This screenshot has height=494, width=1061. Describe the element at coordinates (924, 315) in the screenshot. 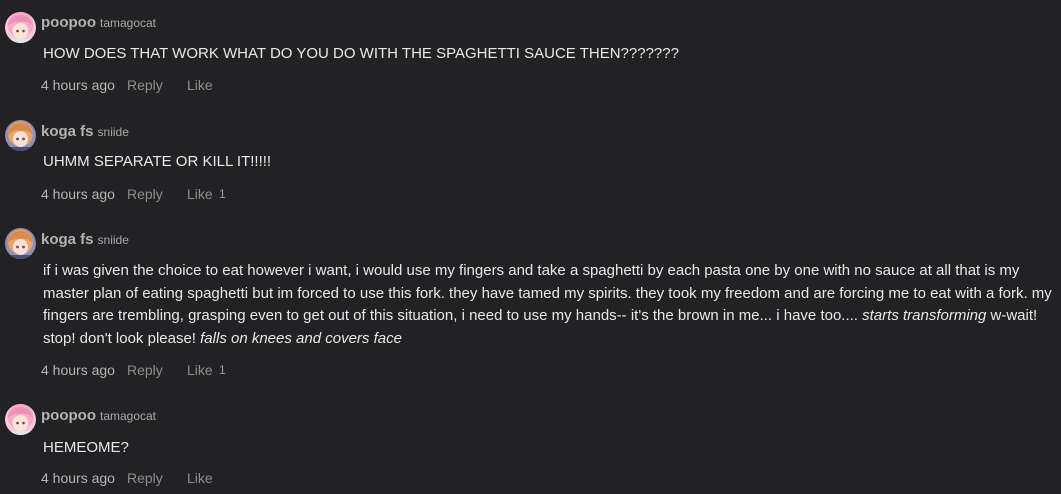

I see `roleplay-action-text: starts transforming` at that location.